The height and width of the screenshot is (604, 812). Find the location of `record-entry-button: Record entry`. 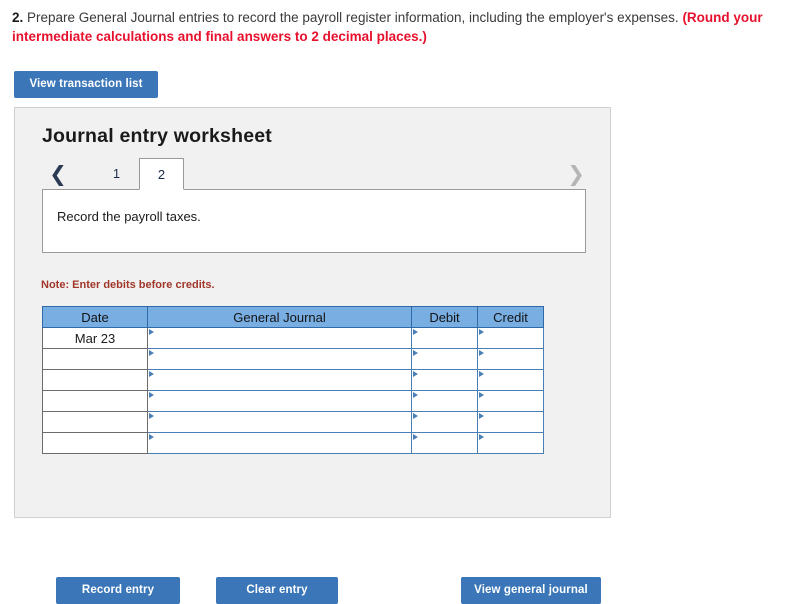

record-entry-button: Record entry is located at coordinates (118, 590).